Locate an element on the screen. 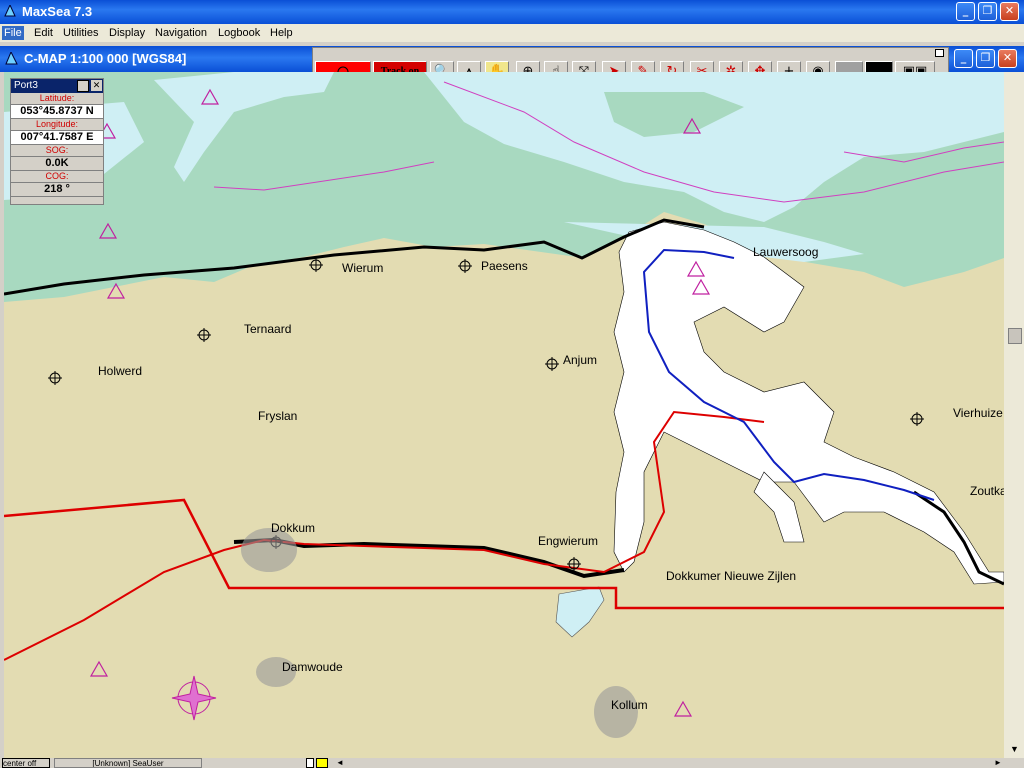 This screenshot has width=1024, height=768. chart-window-icon is located at coordinates (11, 58).